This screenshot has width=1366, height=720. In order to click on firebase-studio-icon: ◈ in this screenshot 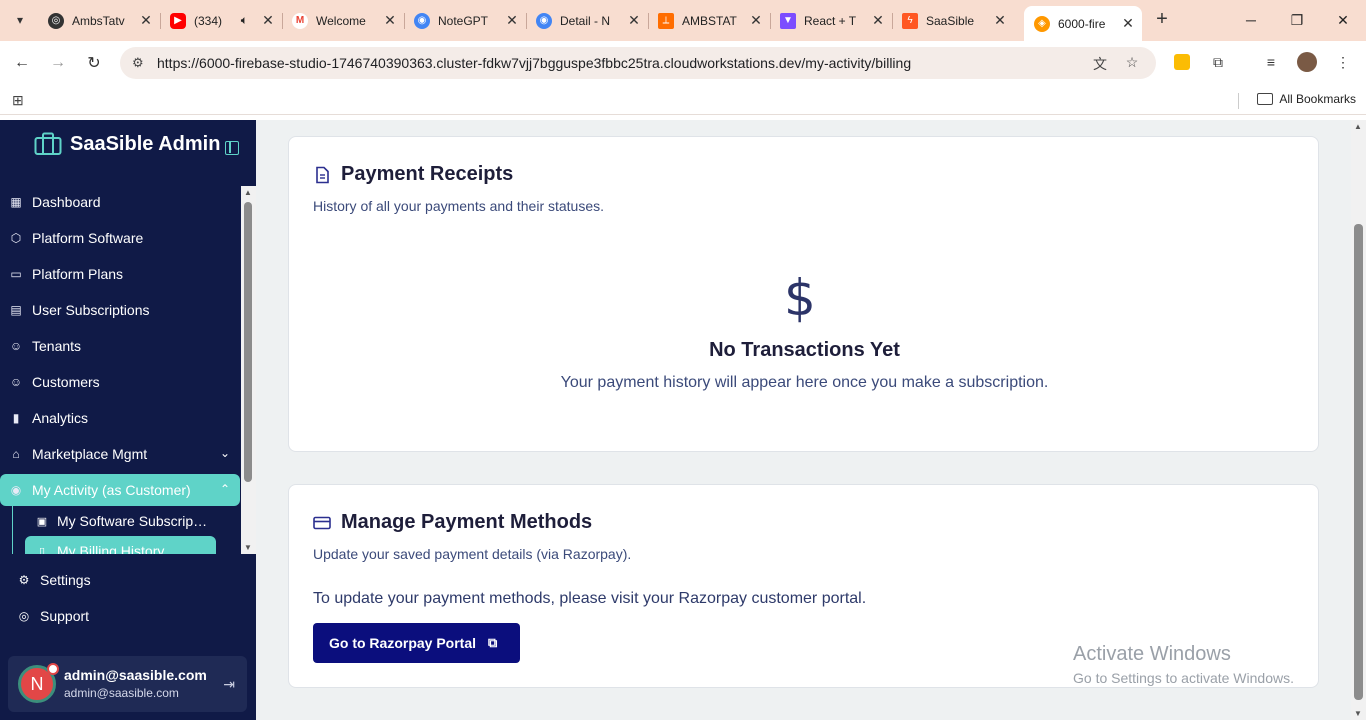, I will do `click(1042, 23)`.